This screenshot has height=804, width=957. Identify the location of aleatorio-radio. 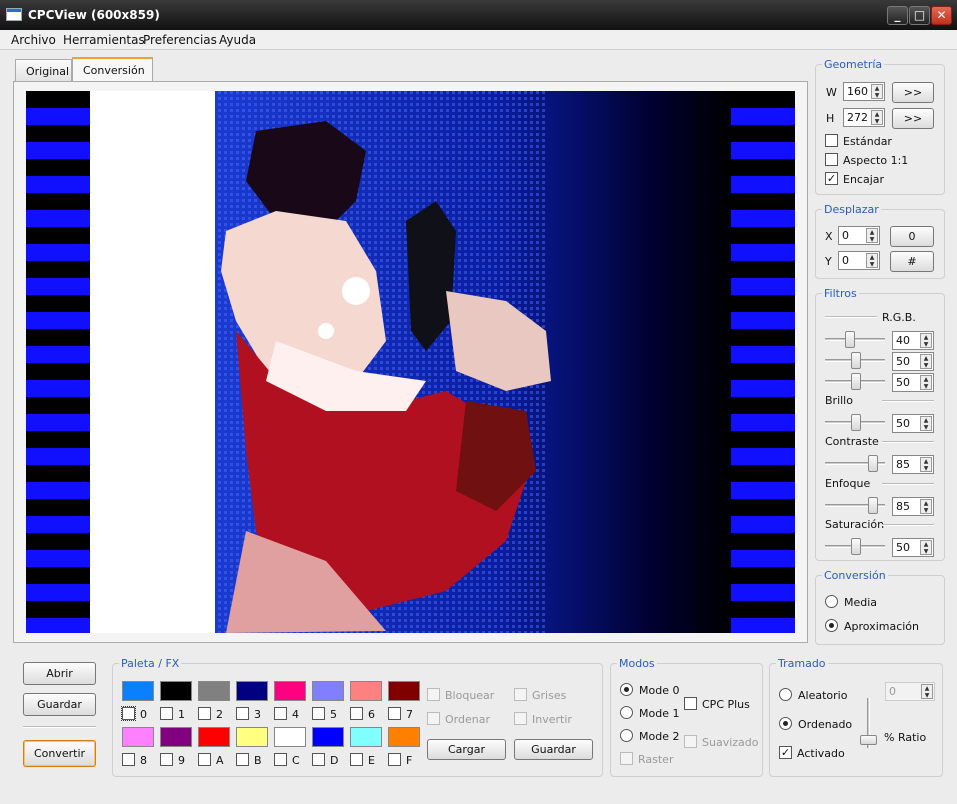
(785, 694).